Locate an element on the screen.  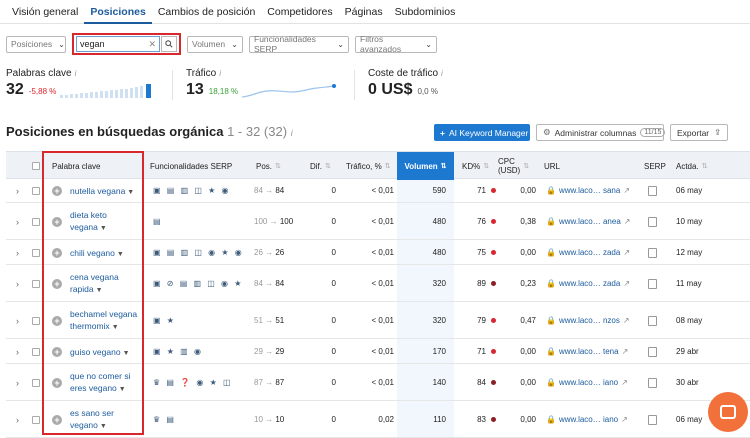
serp-features-dropdown: Funcionalidades SERP ⌄ is located at coordinates (299, 44).